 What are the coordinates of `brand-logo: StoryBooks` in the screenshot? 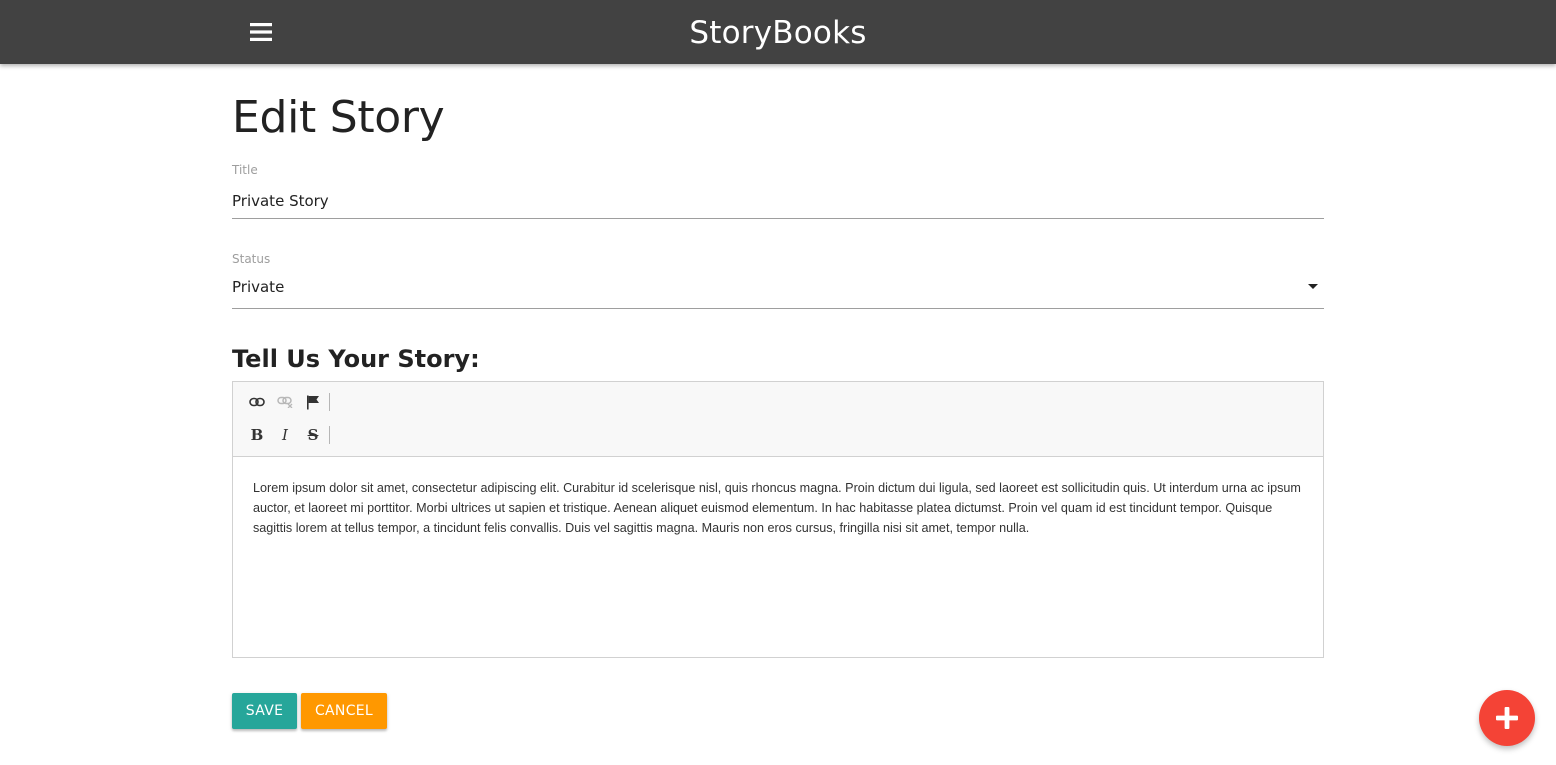 It's located at (778, 32).